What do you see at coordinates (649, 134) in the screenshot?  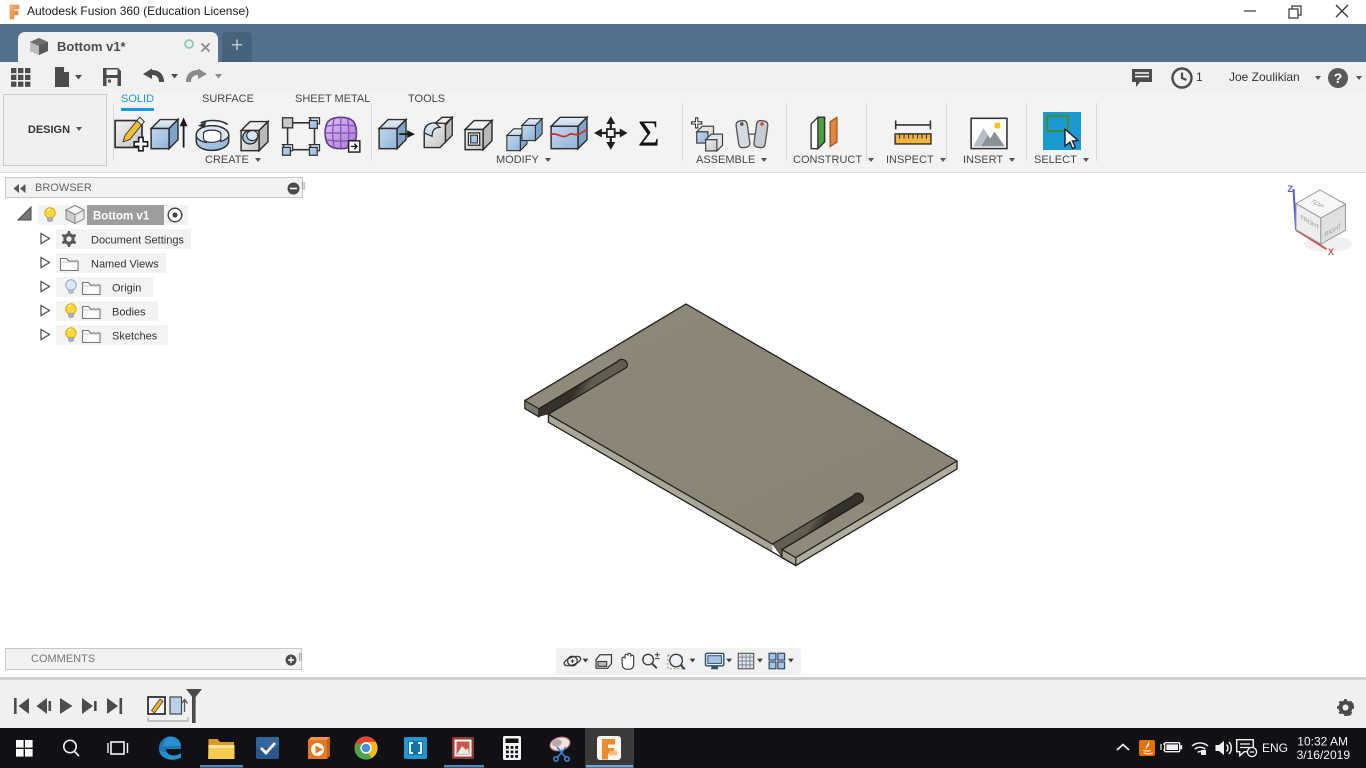 I see `svg-text: Σ` at bounding box center [649, 134].